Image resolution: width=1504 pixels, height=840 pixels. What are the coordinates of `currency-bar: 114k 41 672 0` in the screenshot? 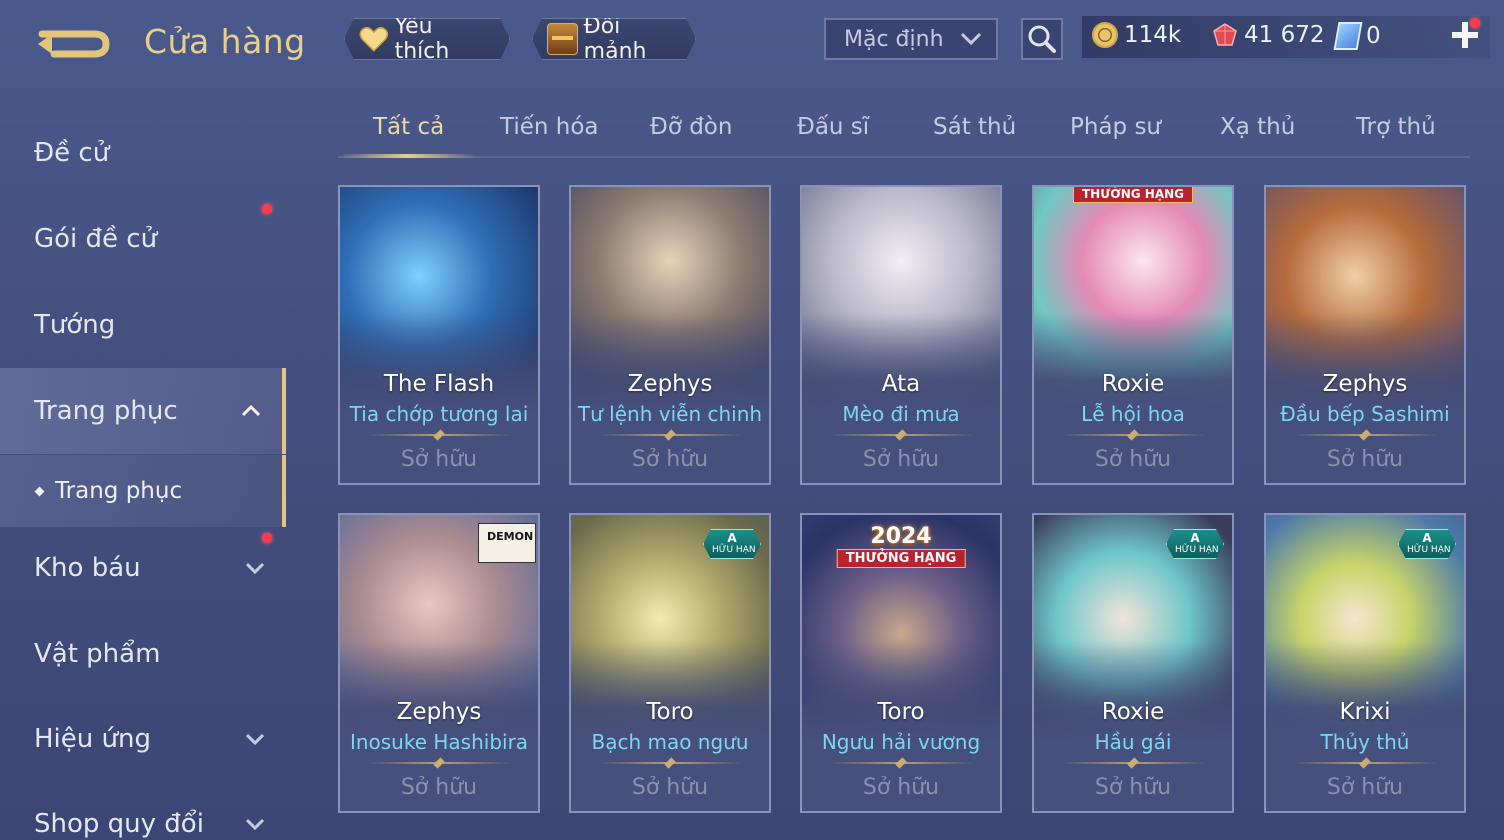 It's located at (1286, 37).